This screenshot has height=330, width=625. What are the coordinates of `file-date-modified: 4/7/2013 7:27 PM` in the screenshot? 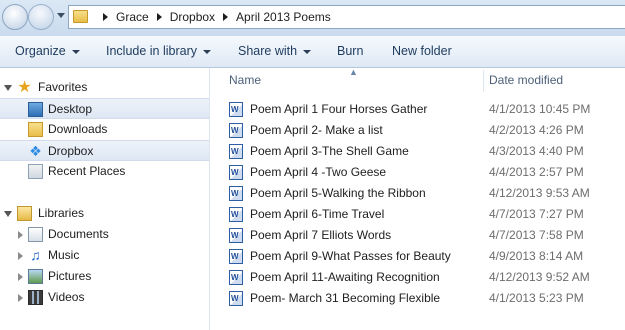 It's located at (536, 214).